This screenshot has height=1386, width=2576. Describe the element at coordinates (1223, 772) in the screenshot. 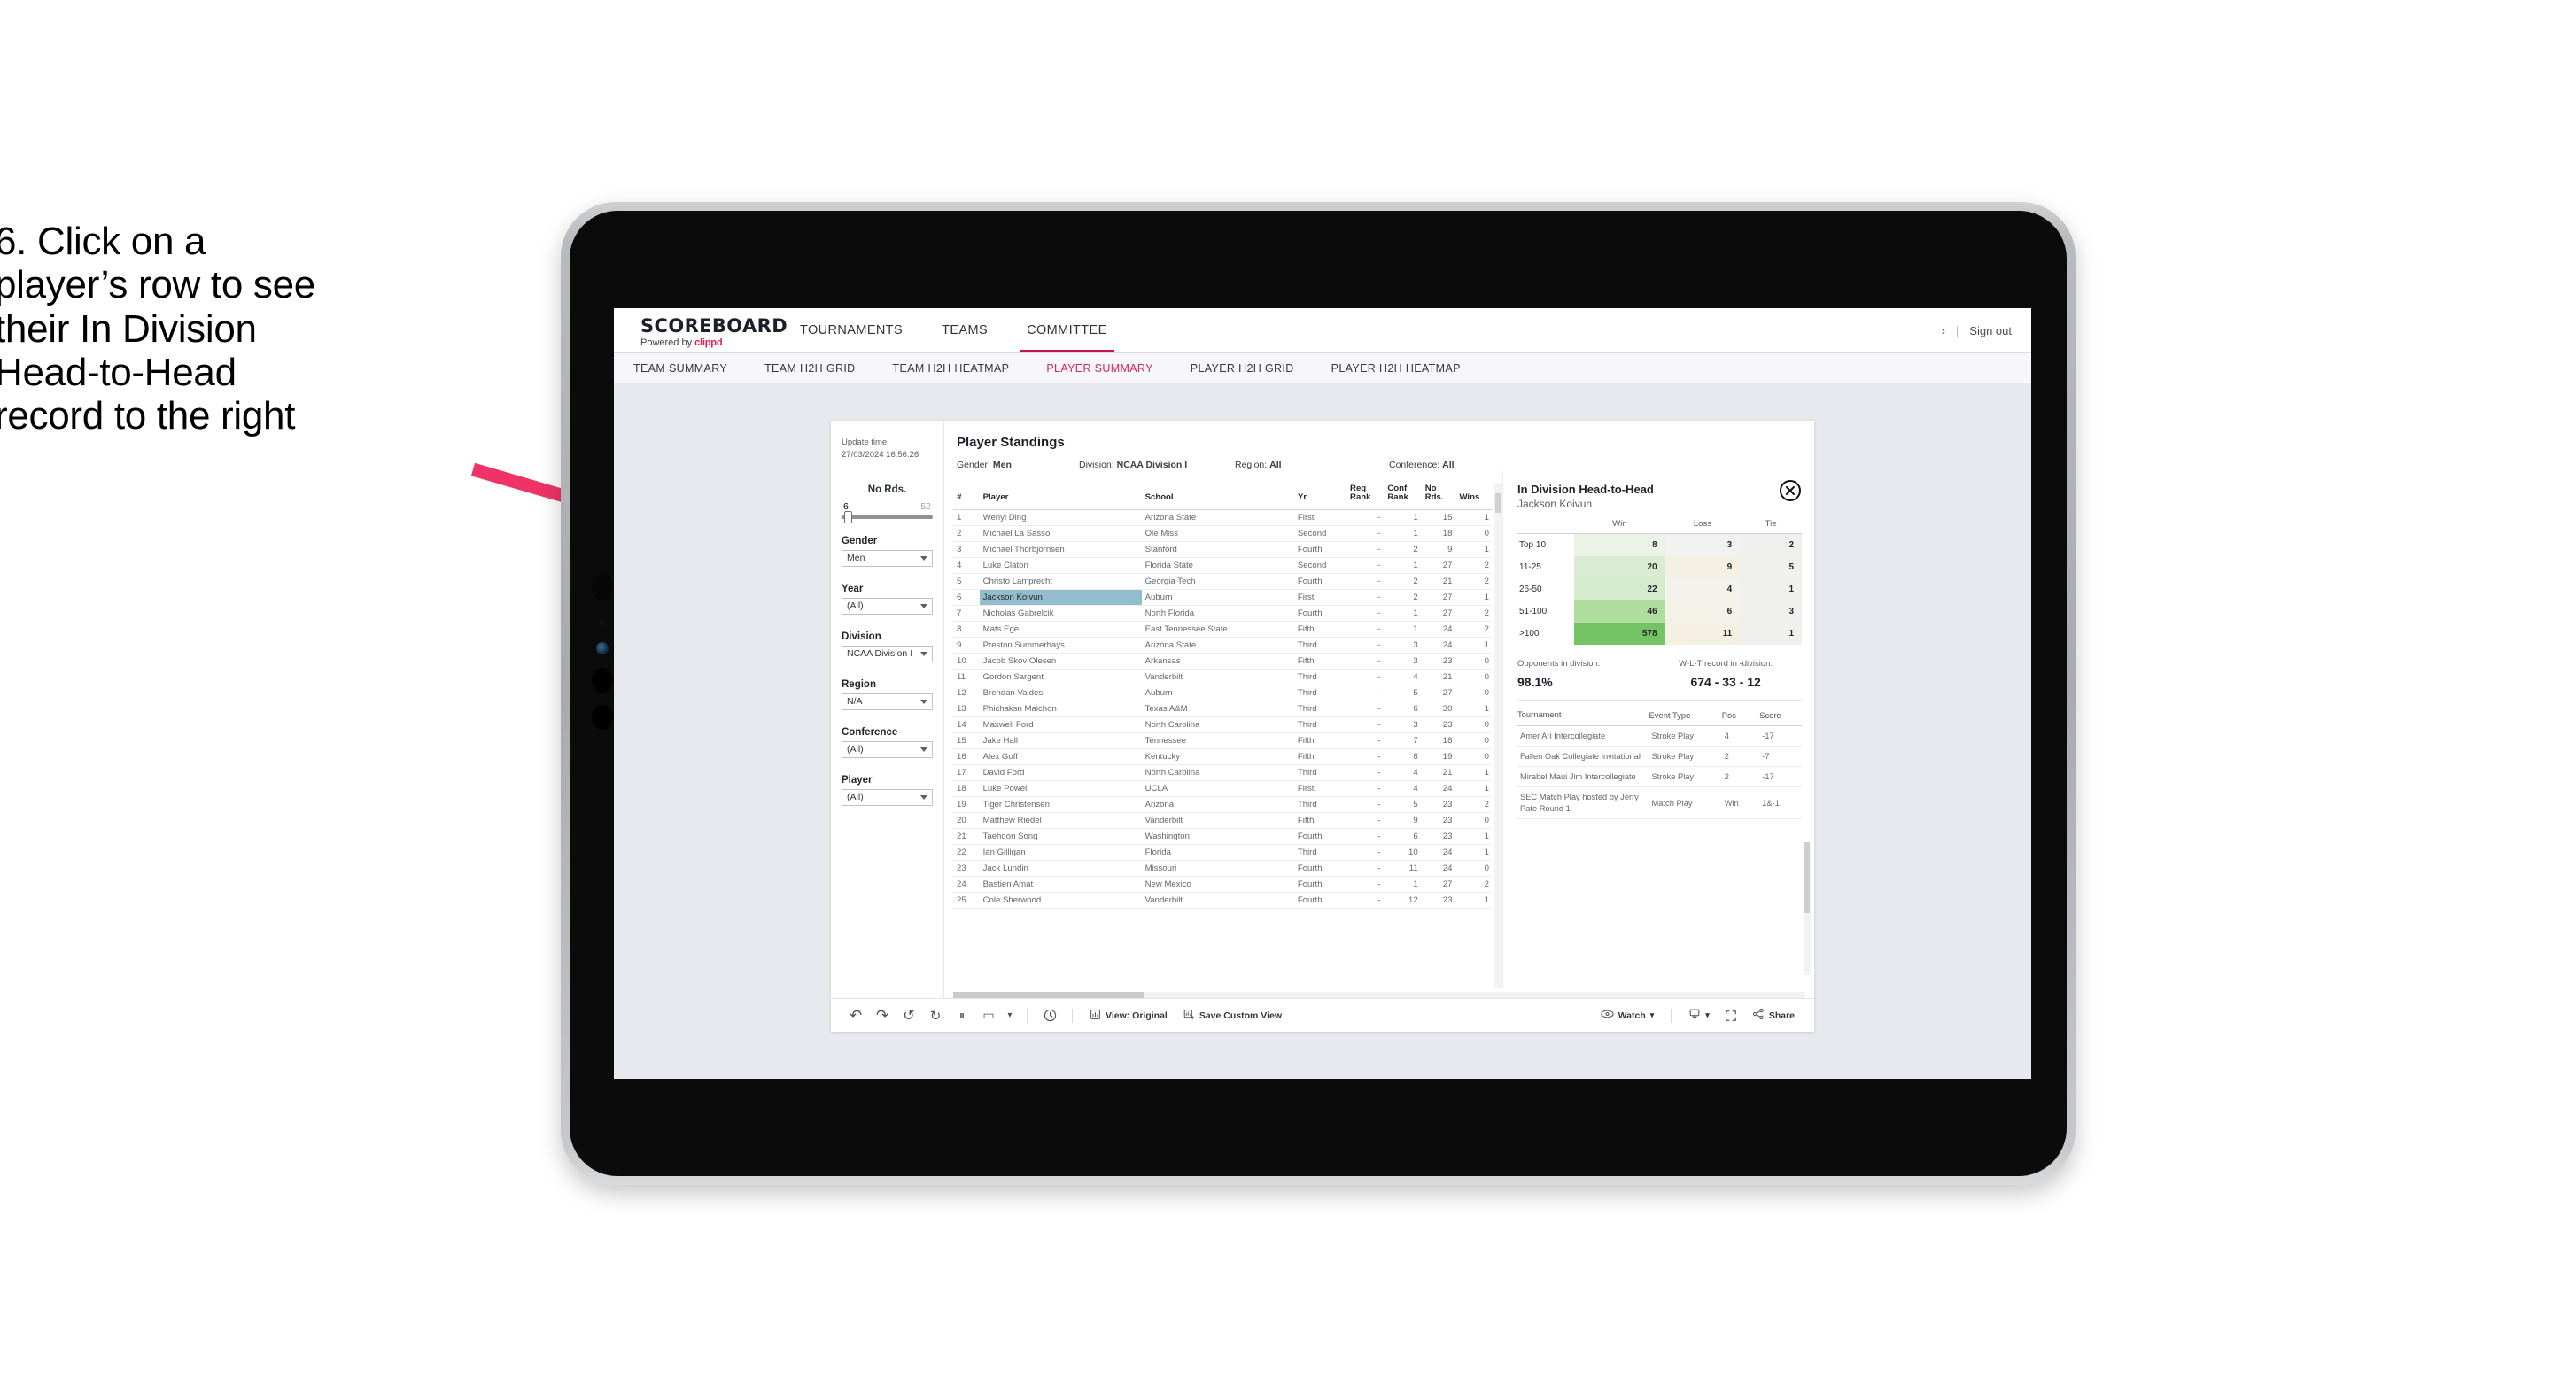

I see `table-row: 17 David Ford North Carolina Third -4 21 1` at that location.